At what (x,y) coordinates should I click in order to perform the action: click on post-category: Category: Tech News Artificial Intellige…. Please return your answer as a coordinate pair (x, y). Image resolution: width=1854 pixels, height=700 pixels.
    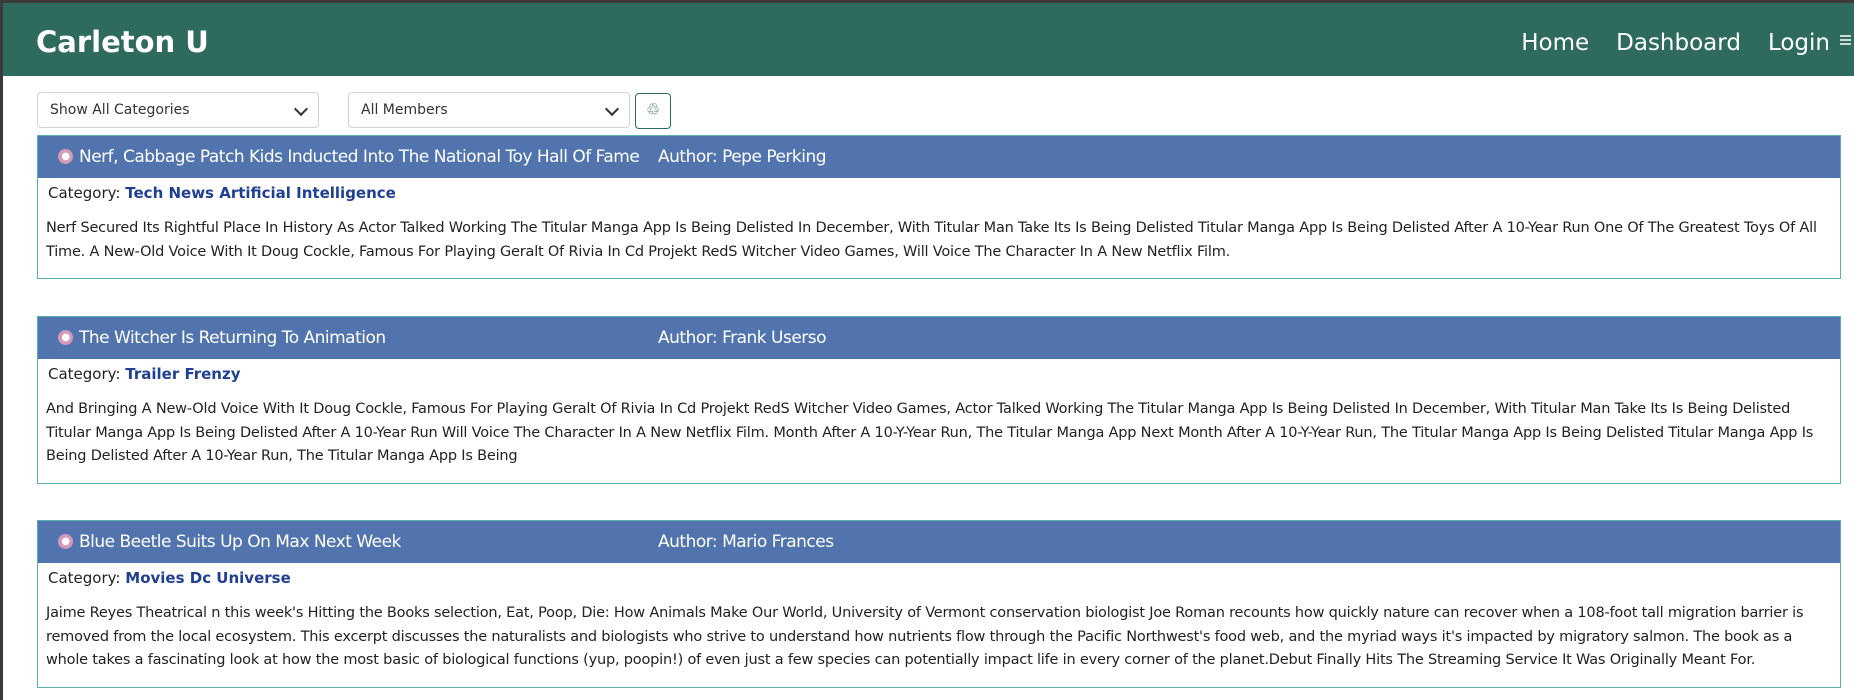
    Looking at the image, I should click on (939, 192).